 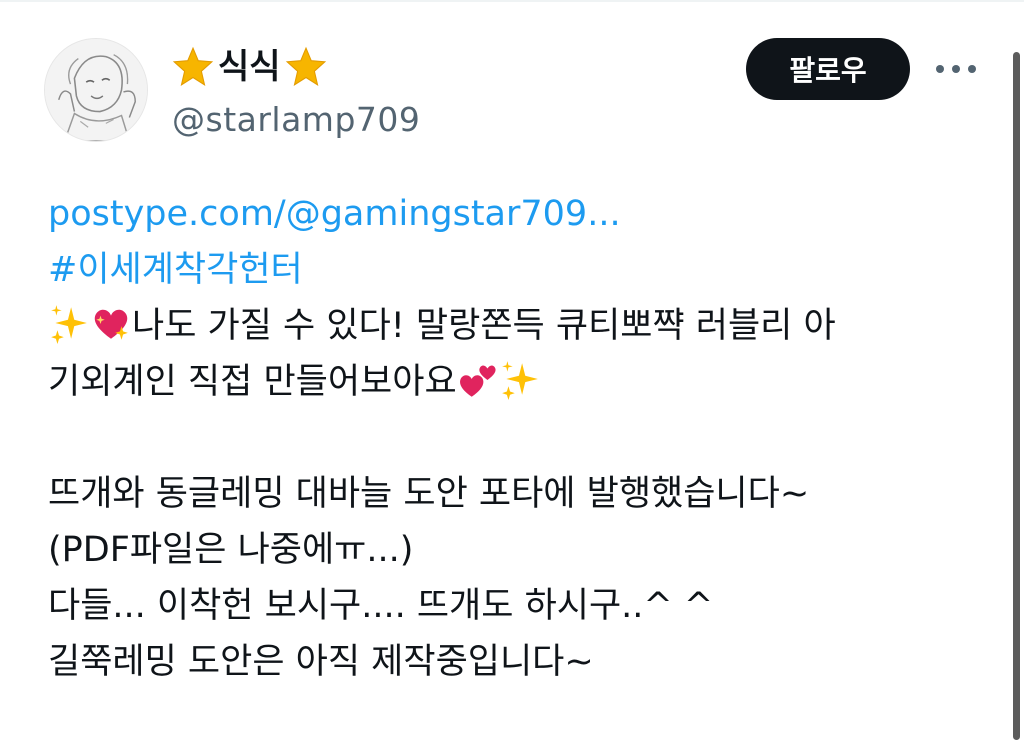 I want to click on display-name-row: 식식, so click(x=296, y=67).